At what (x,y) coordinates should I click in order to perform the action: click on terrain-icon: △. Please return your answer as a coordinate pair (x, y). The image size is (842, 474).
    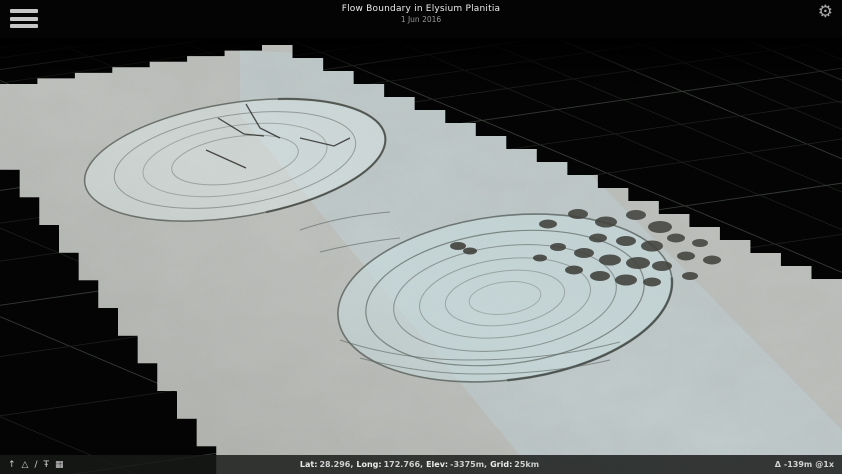
    Looking at the image, I should click on (25, 465).